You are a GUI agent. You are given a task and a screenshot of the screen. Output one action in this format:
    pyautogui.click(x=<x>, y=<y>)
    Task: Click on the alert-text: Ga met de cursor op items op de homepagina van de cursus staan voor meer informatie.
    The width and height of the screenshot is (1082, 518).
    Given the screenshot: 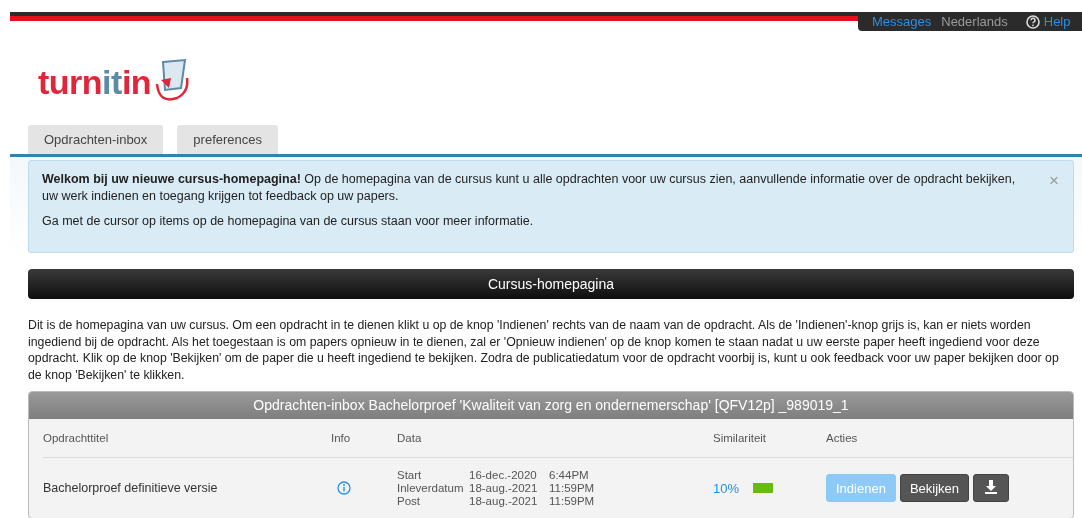 What is the action you would take?
    pyautogui.click(x=288, y=221)
    